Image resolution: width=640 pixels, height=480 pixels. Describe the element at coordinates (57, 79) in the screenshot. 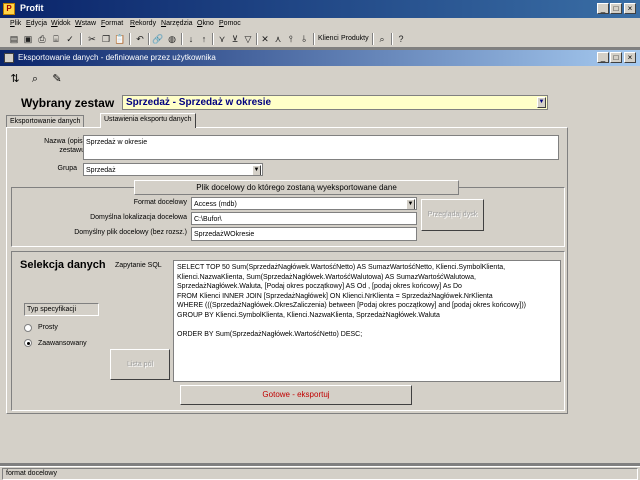

I see `edit-icon: ✎` at that location.